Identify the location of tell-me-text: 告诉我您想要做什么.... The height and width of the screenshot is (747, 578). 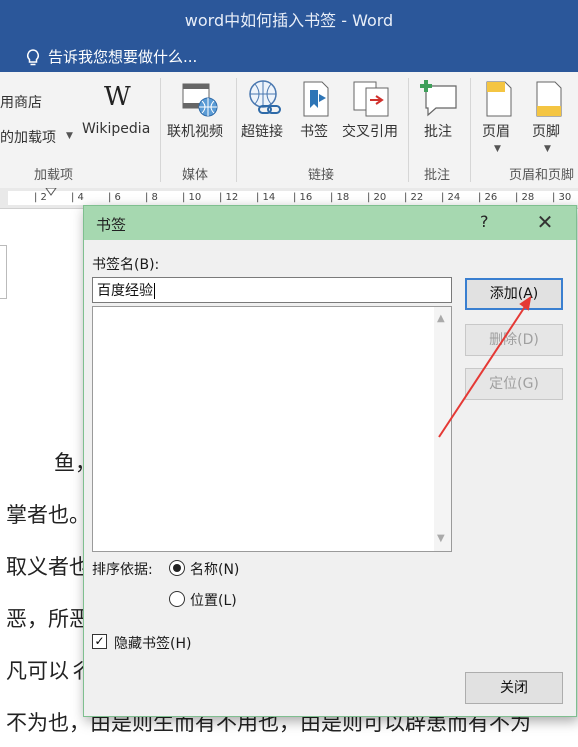
(123, 57).